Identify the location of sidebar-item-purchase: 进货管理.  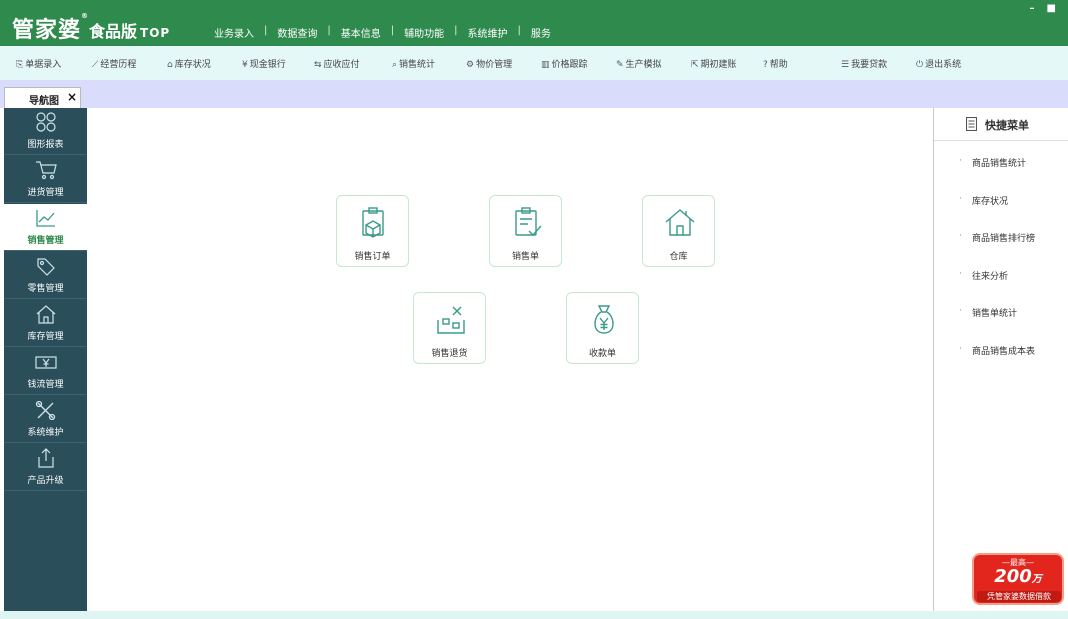
(45, 179).